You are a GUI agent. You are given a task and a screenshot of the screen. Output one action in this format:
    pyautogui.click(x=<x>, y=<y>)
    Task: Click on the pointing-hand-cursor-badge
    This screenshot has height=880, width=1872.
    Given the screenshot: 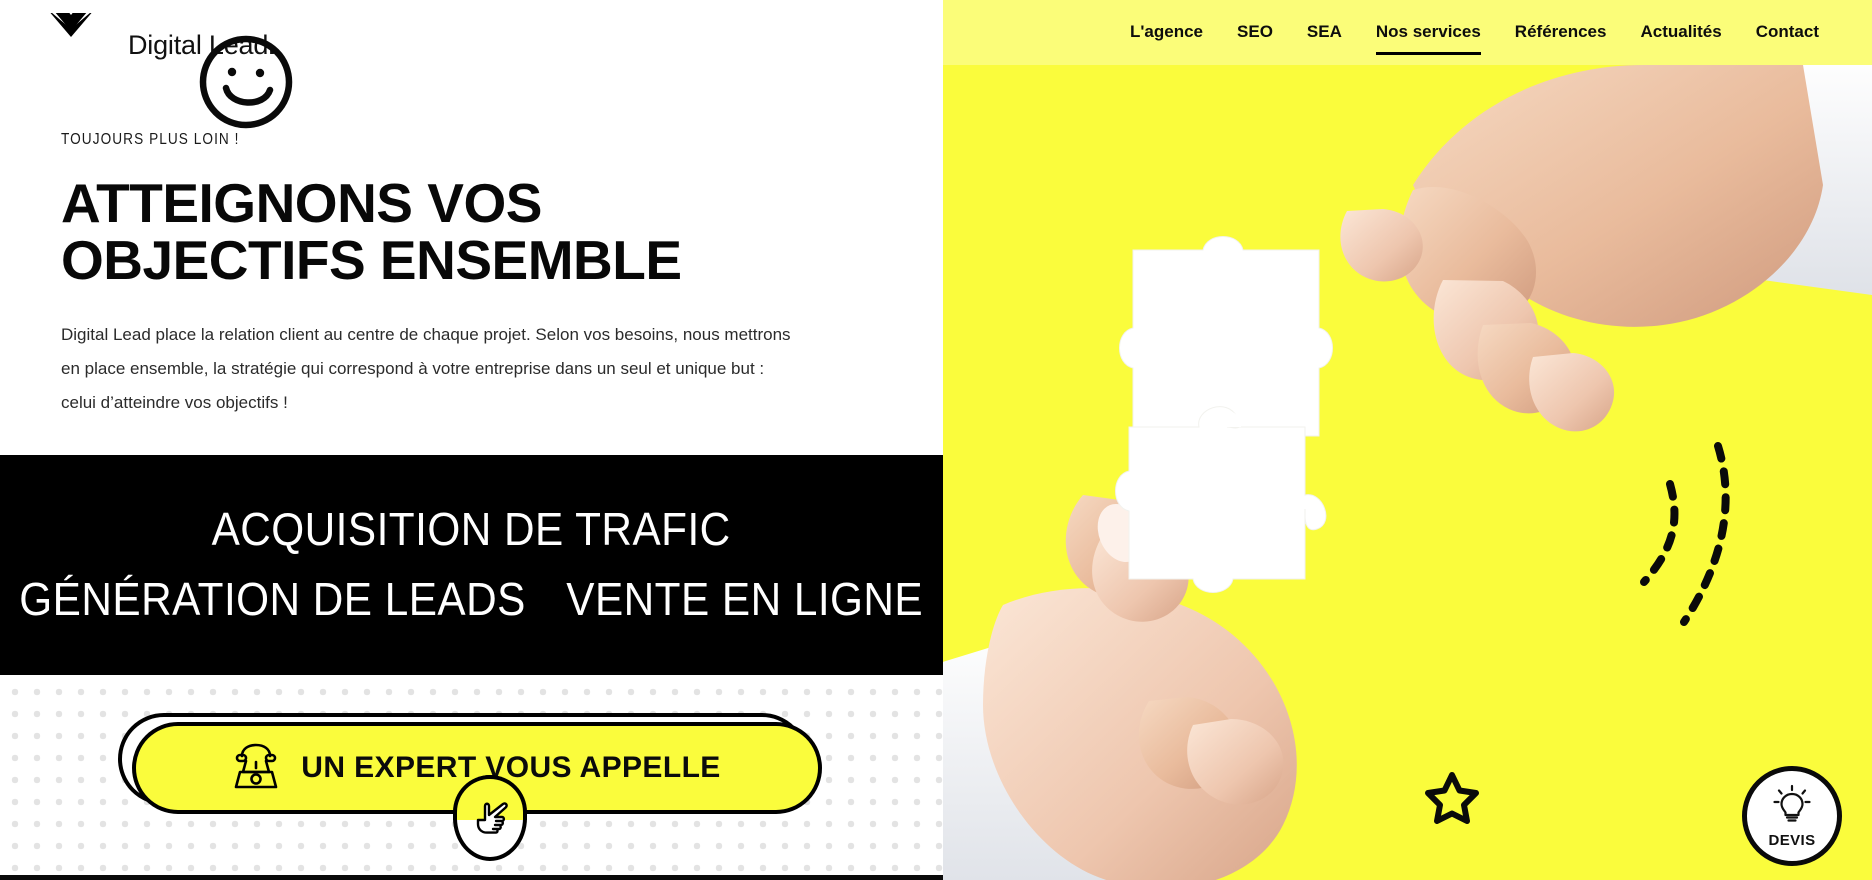 What is the action you would take?
    pyautogui.click(x=490, y=818)
    